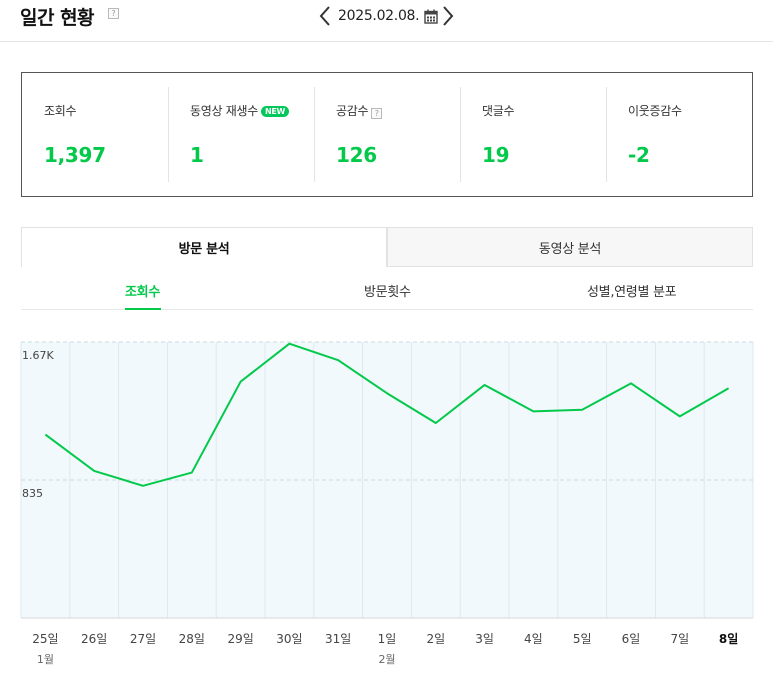  What do you see at coordinates (631, 639) in the screenshot?
I see `x-tick-label: 6일` at bounding box center [631, 639].